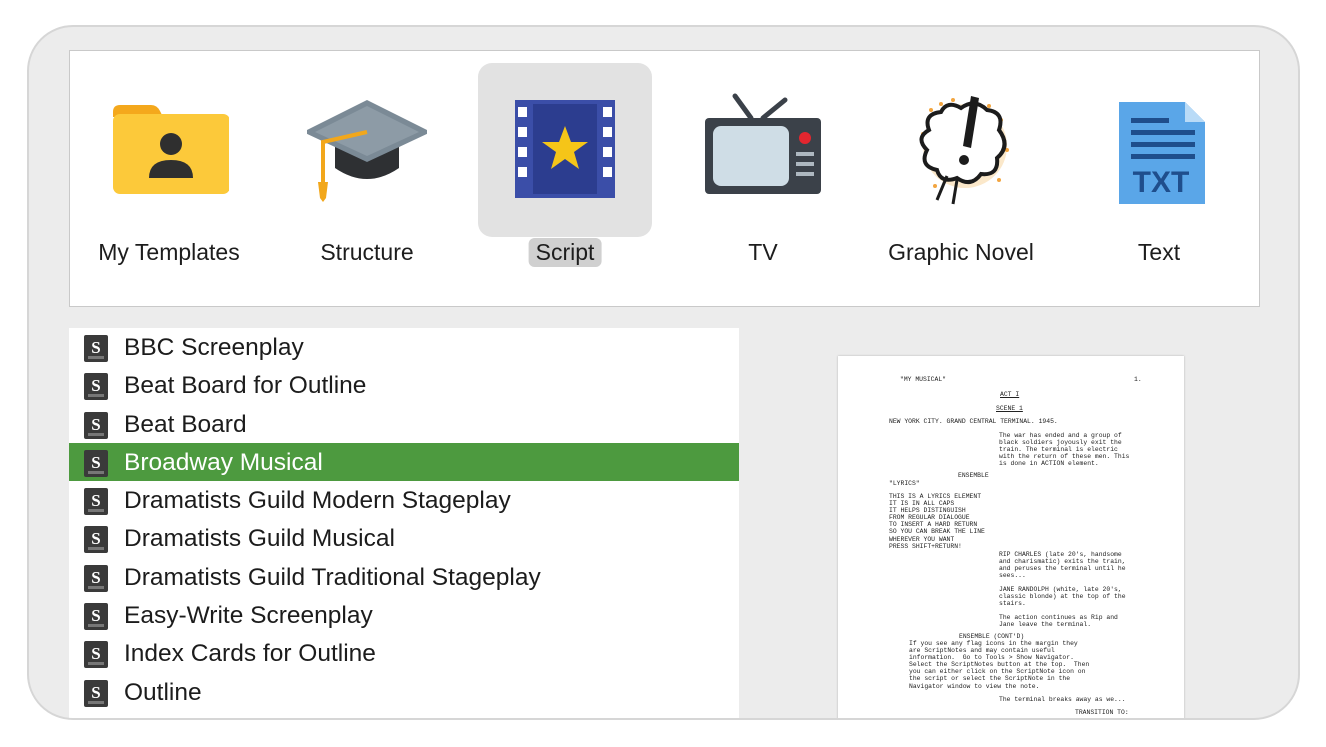  What do you see at coordinates (404, 347) in the screenshot?
I see `list-item: S BBC Screenplay` at bounding box center [404, 347].